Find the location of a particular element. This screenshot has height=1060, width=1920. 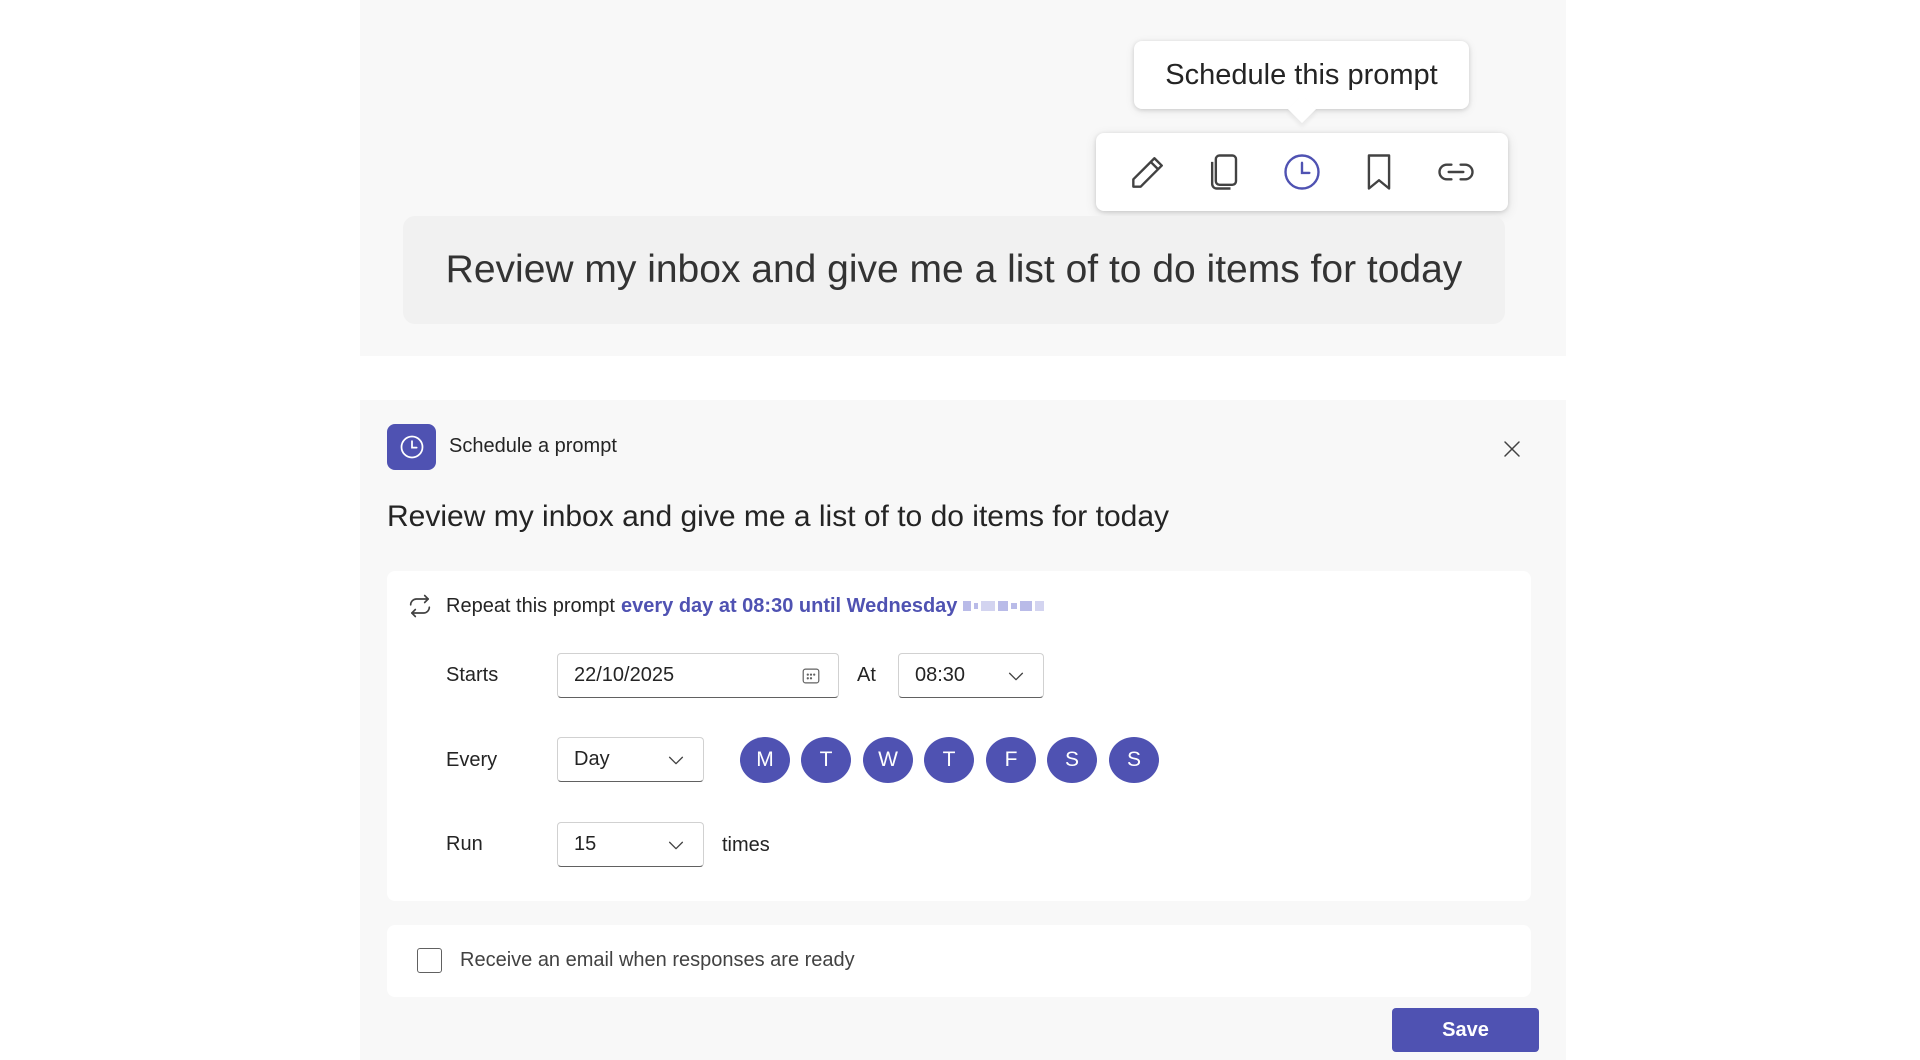

link-button is located at coordinates (1456, 172).